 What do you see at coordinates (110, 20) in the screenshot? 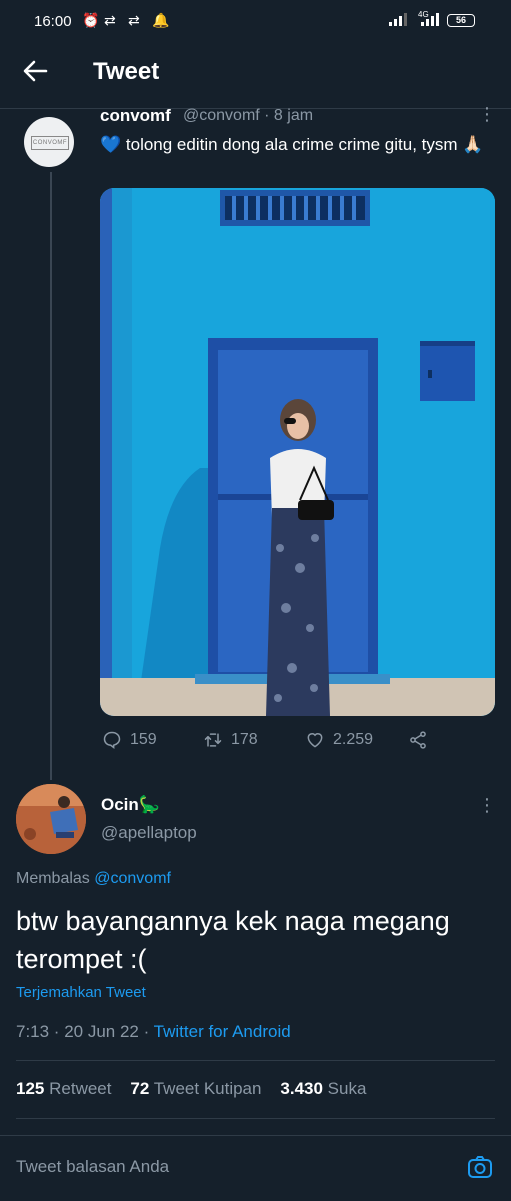
I see `sync-icon: ⇄` at bounding box center [110, 20].